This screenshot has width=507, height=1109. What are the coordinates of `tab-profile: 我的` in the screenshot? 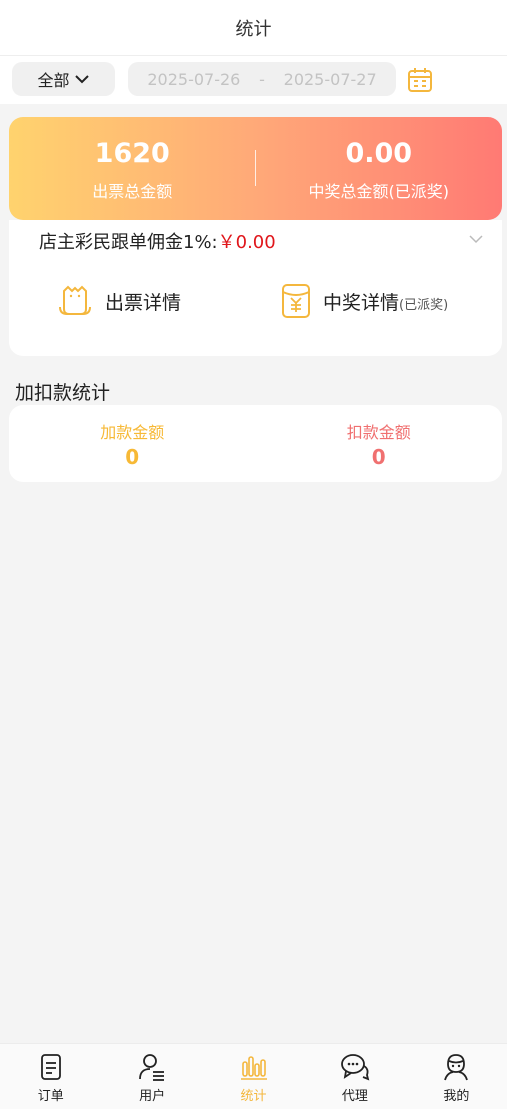 It's located at (456, 1076).